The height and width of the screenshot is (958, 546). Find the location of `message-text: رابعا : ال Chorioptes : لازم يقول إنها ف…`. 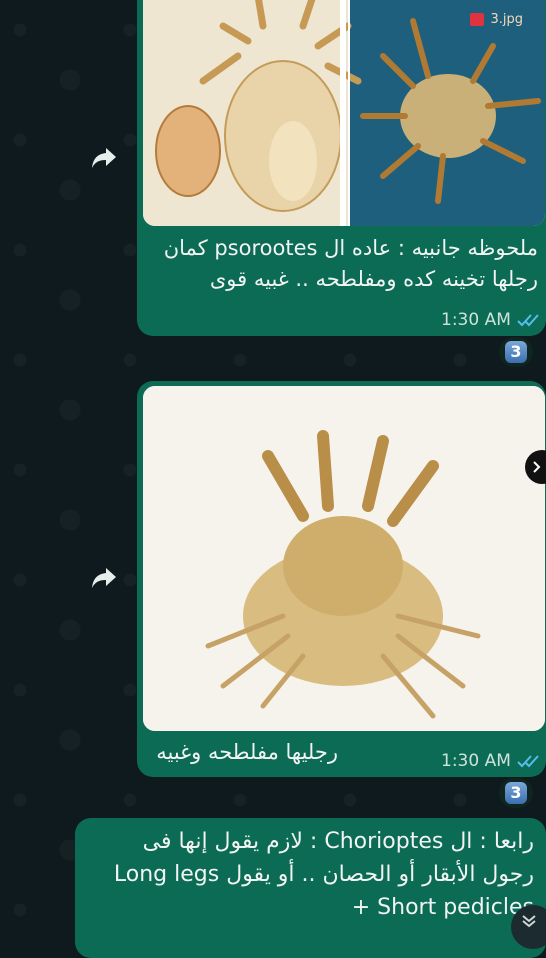

message-text: رابعا : ال Chorioptes : لازم يقول إنها ف… is located at coordinates (323, 874).